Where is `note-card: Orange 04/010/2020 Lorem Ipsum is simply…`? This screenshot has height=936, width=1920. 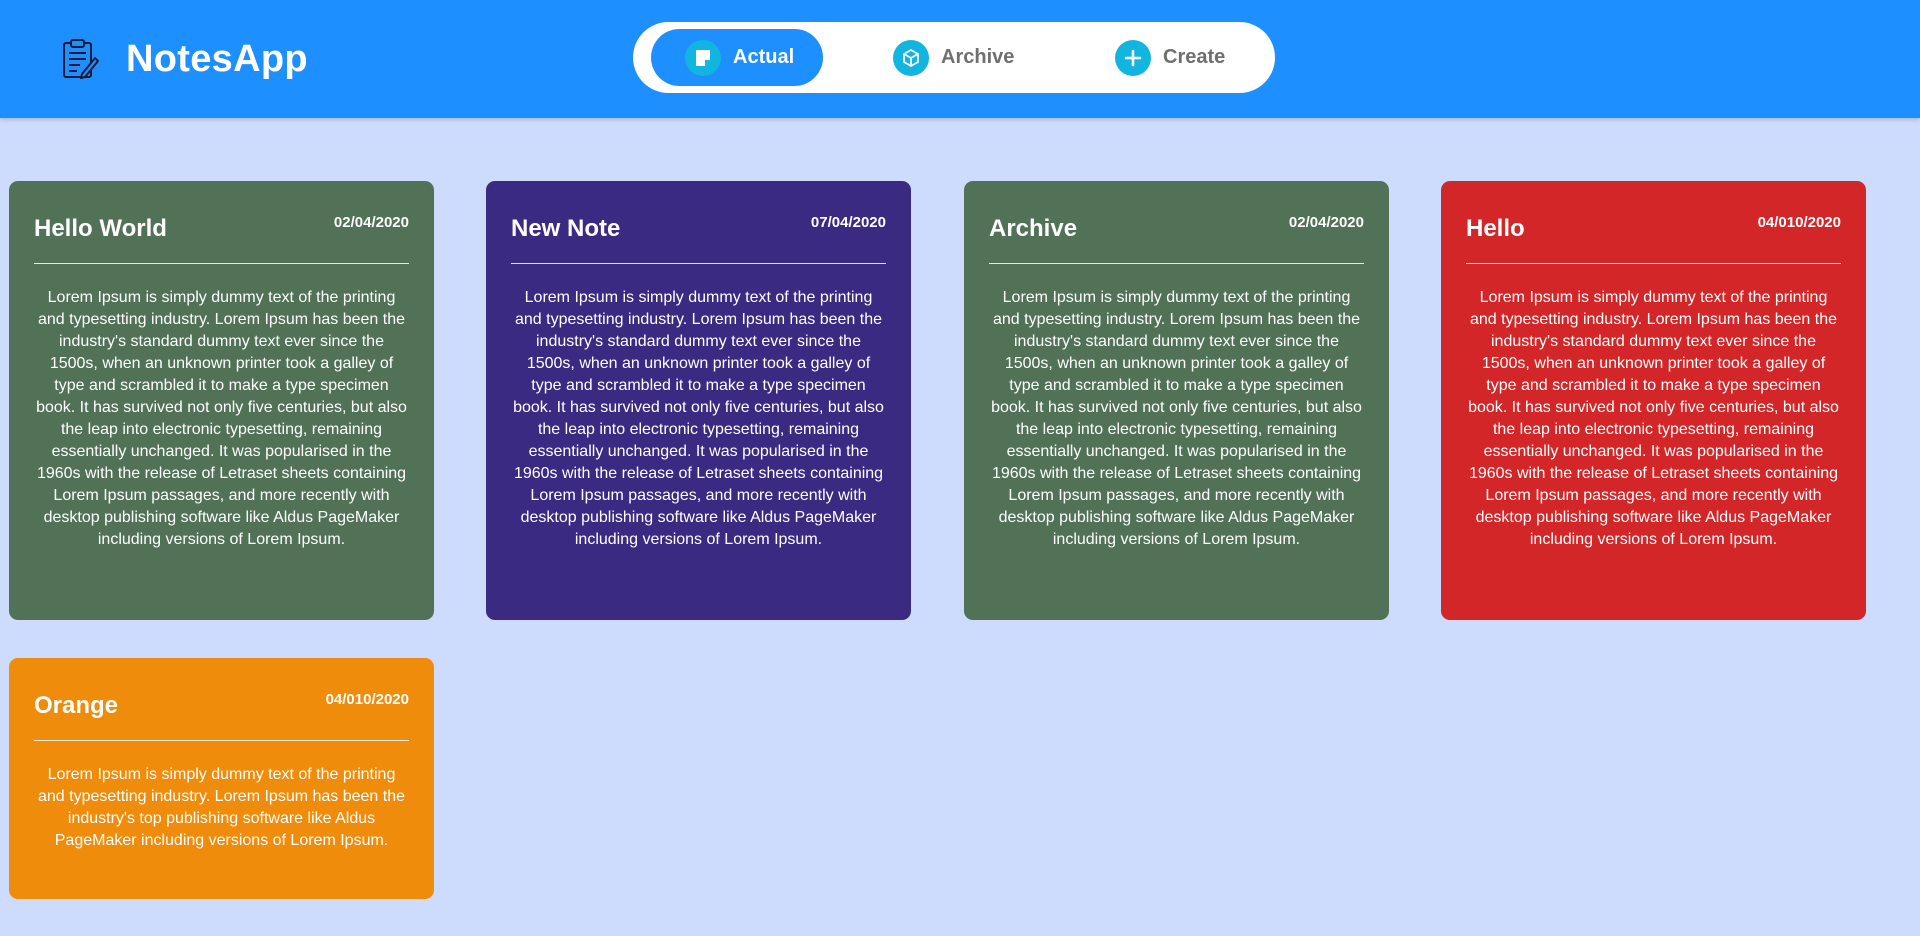
note-card: Orange 04/010/2020 Lorem Ipsum is simply… is located at coordinates (221, 778).